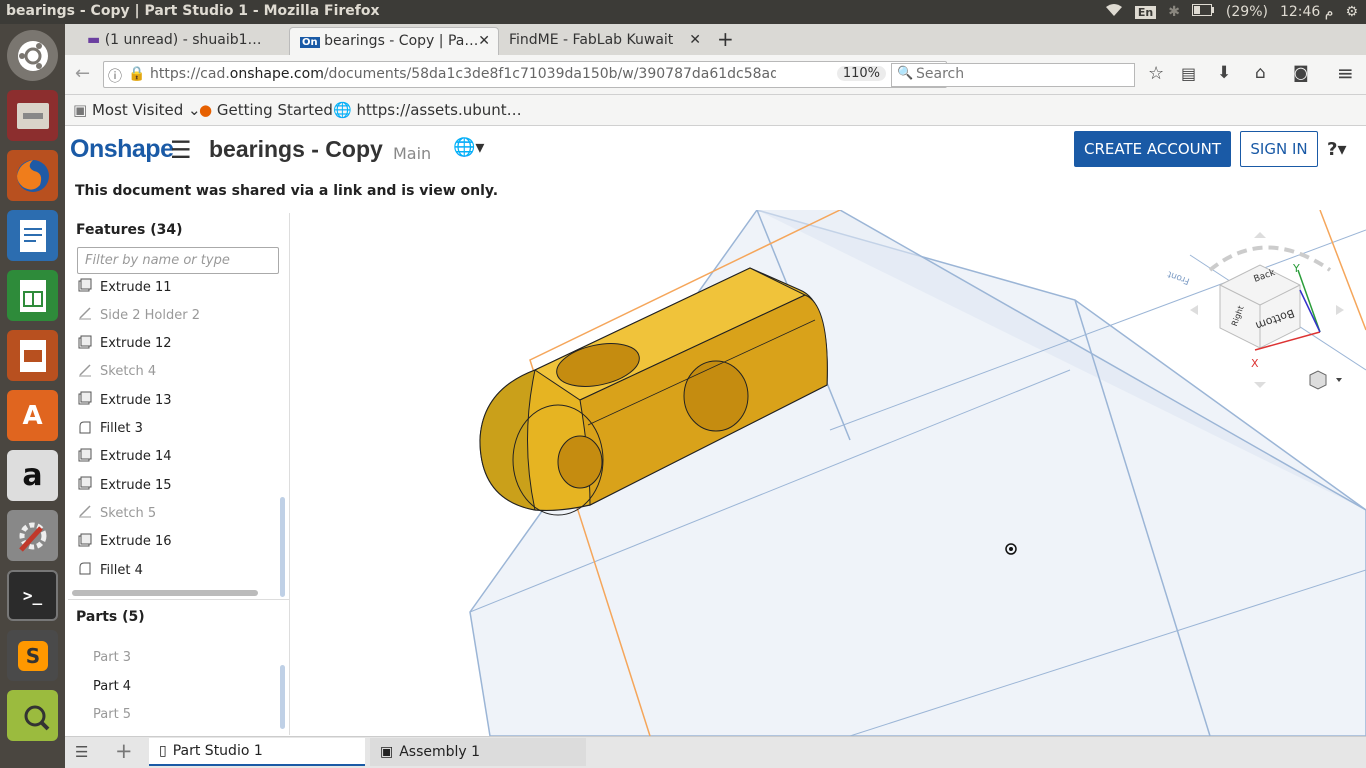 This screenshot has height=768, width=1366. What do you see at coordinates (179, 599) in the screenshot?
I see `panel-divider` at bounding box center [179, 599].